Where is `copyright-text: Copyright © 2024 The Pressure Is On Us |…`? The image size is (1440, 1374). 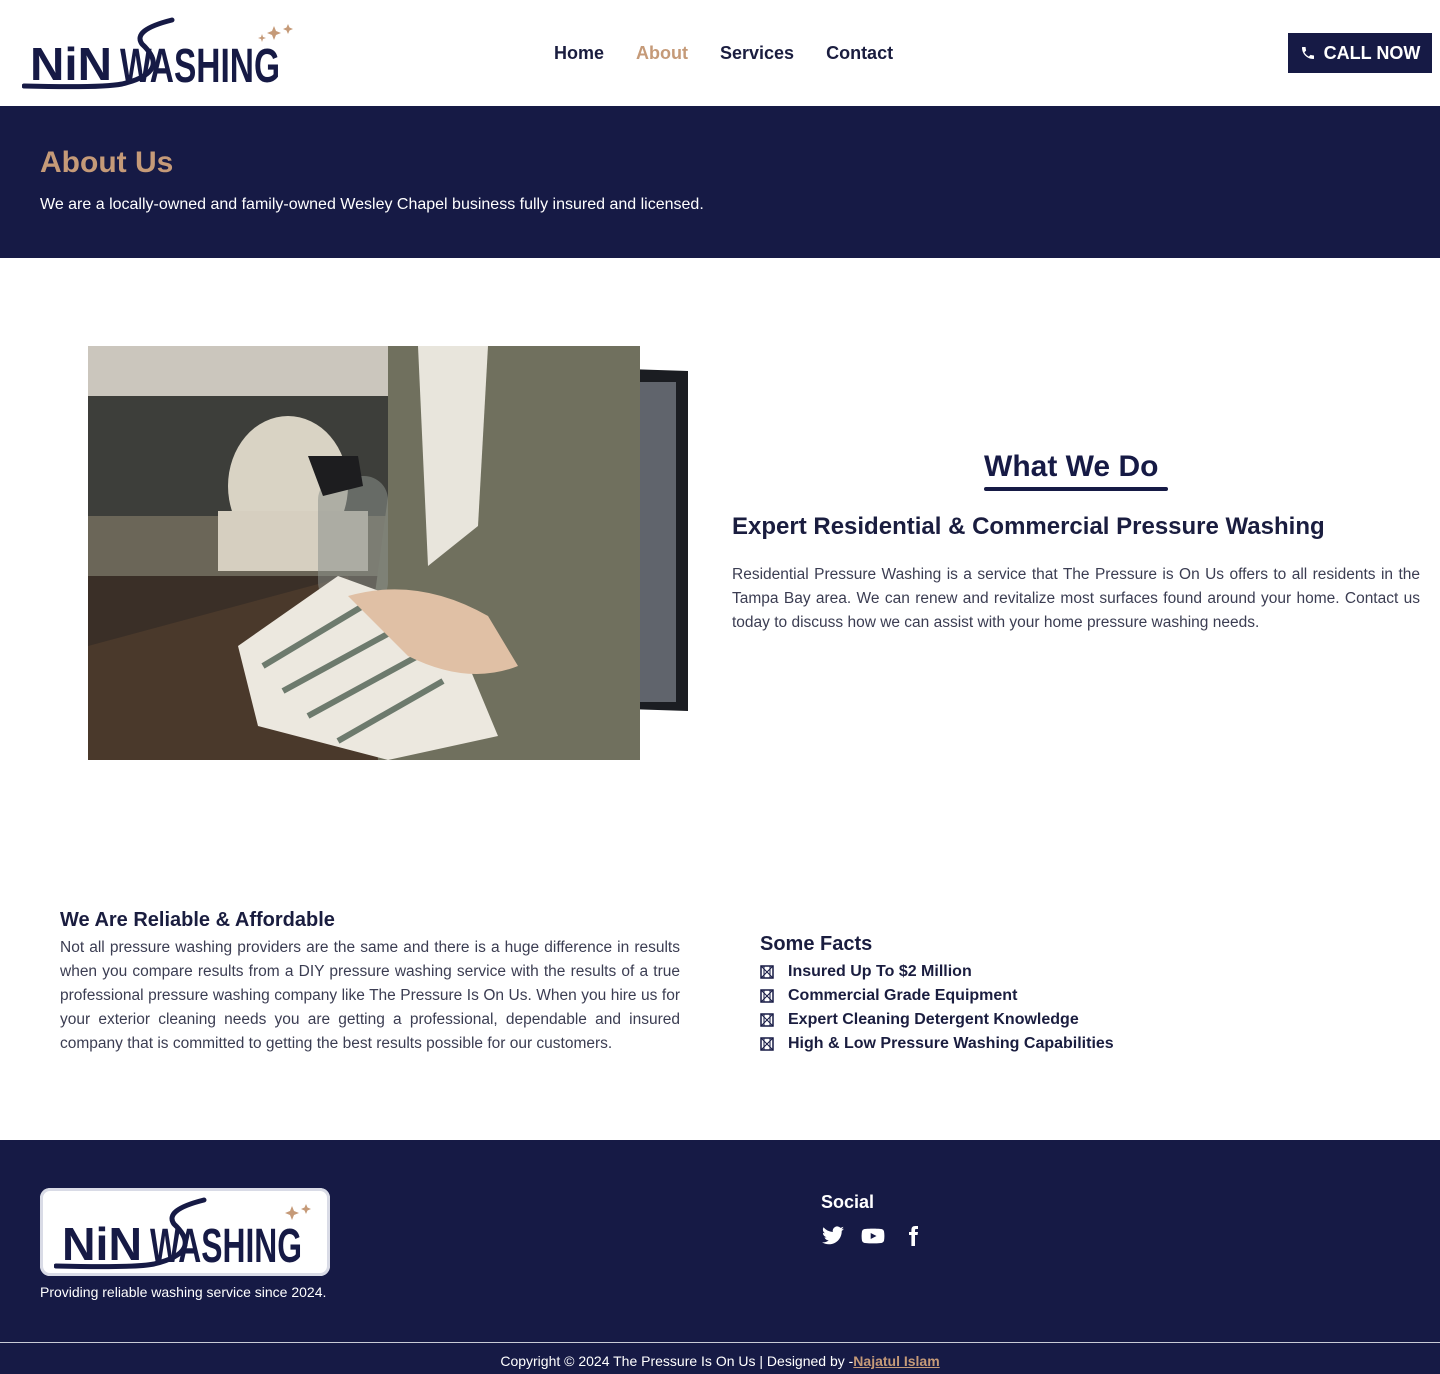 copyright-text: Copyright © 2024 The Pressure Is On Us |… is located at coordinates (677, 1361).